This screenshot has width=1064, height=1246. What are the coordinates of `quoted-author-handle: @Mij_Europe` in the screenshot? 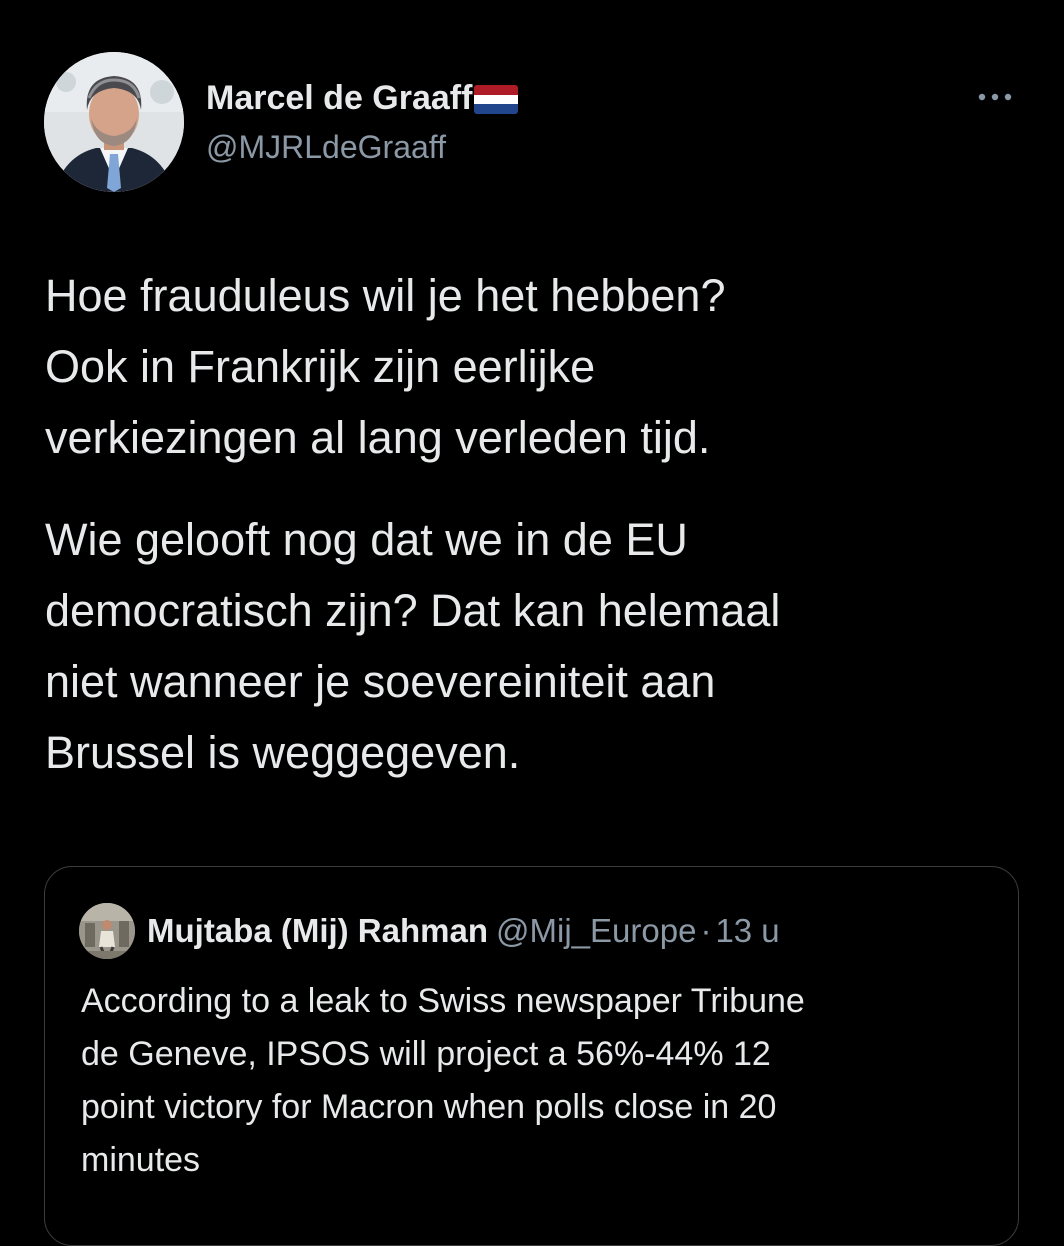 It's located at (596, 930).